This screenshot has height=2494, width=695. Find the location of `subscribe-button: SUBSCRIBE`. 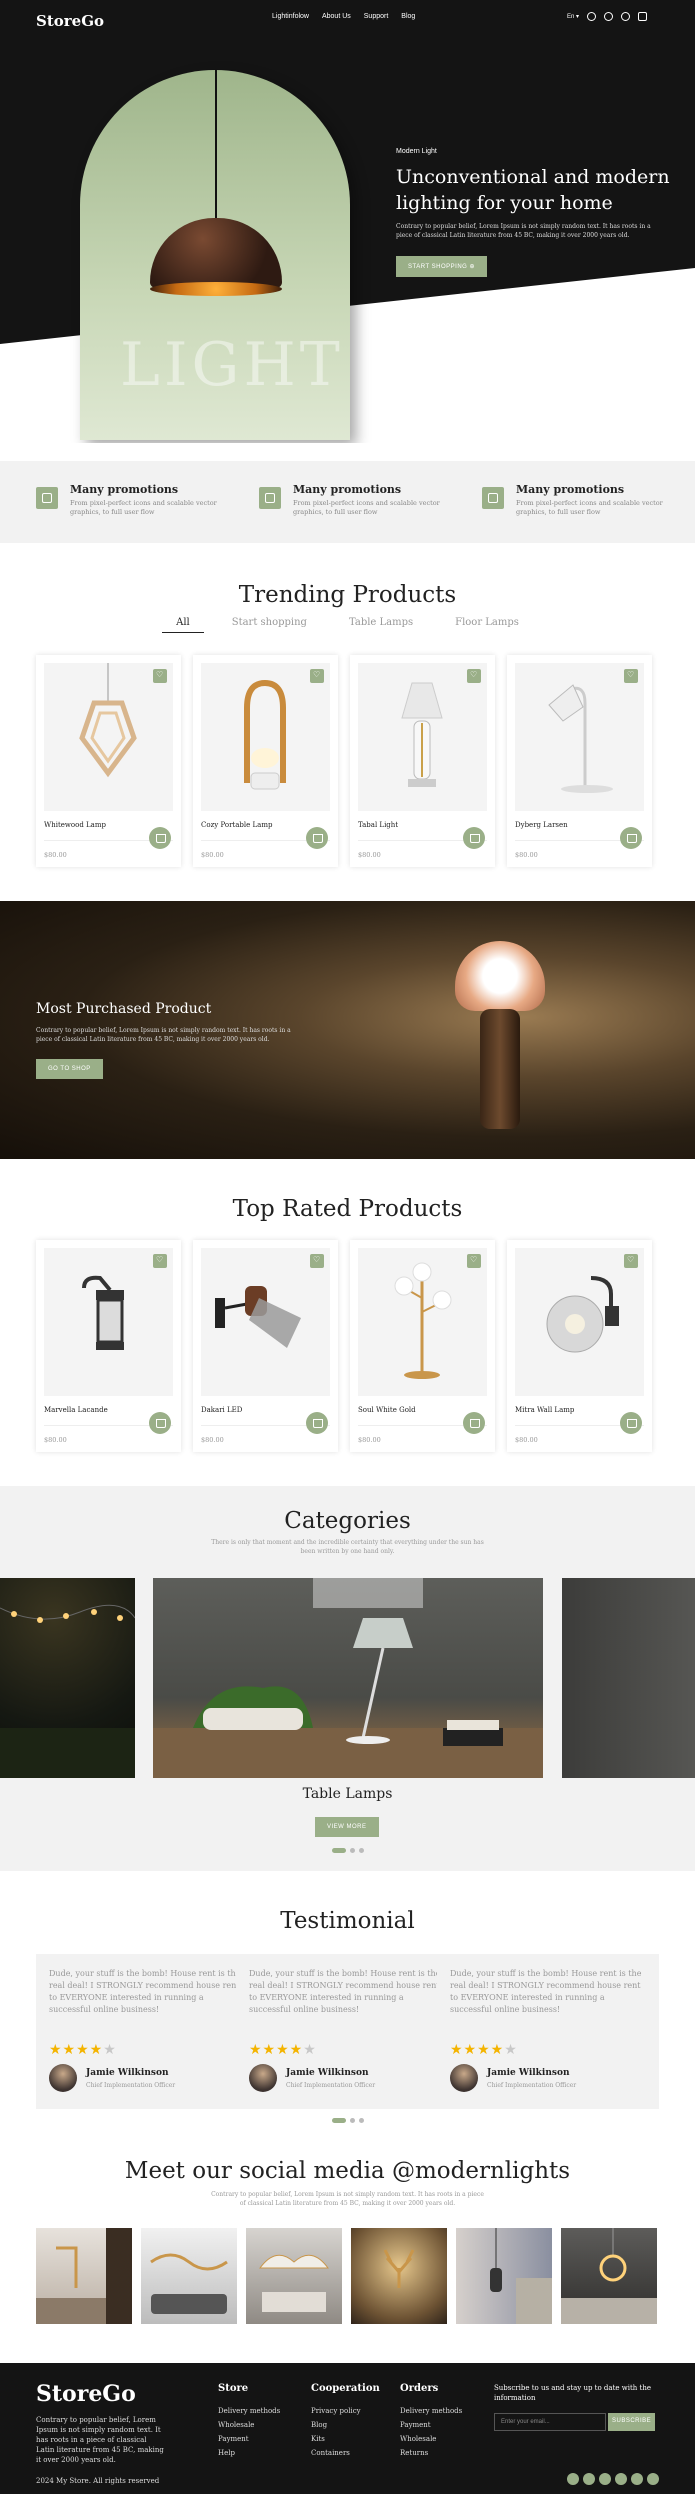

subscribe-button: SUBSCRIBE is located at coordinates (632, 2422).